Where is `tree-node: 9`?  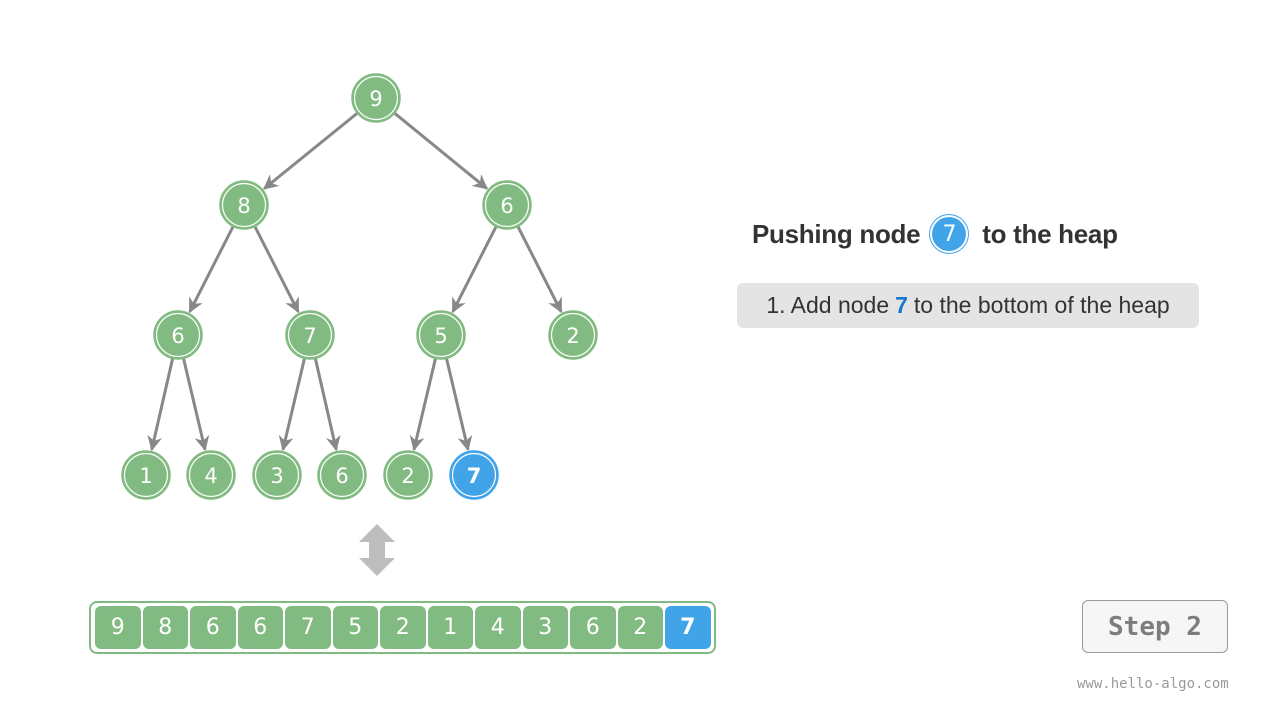
tree-node: 9 is located at coordinates (376, 98).